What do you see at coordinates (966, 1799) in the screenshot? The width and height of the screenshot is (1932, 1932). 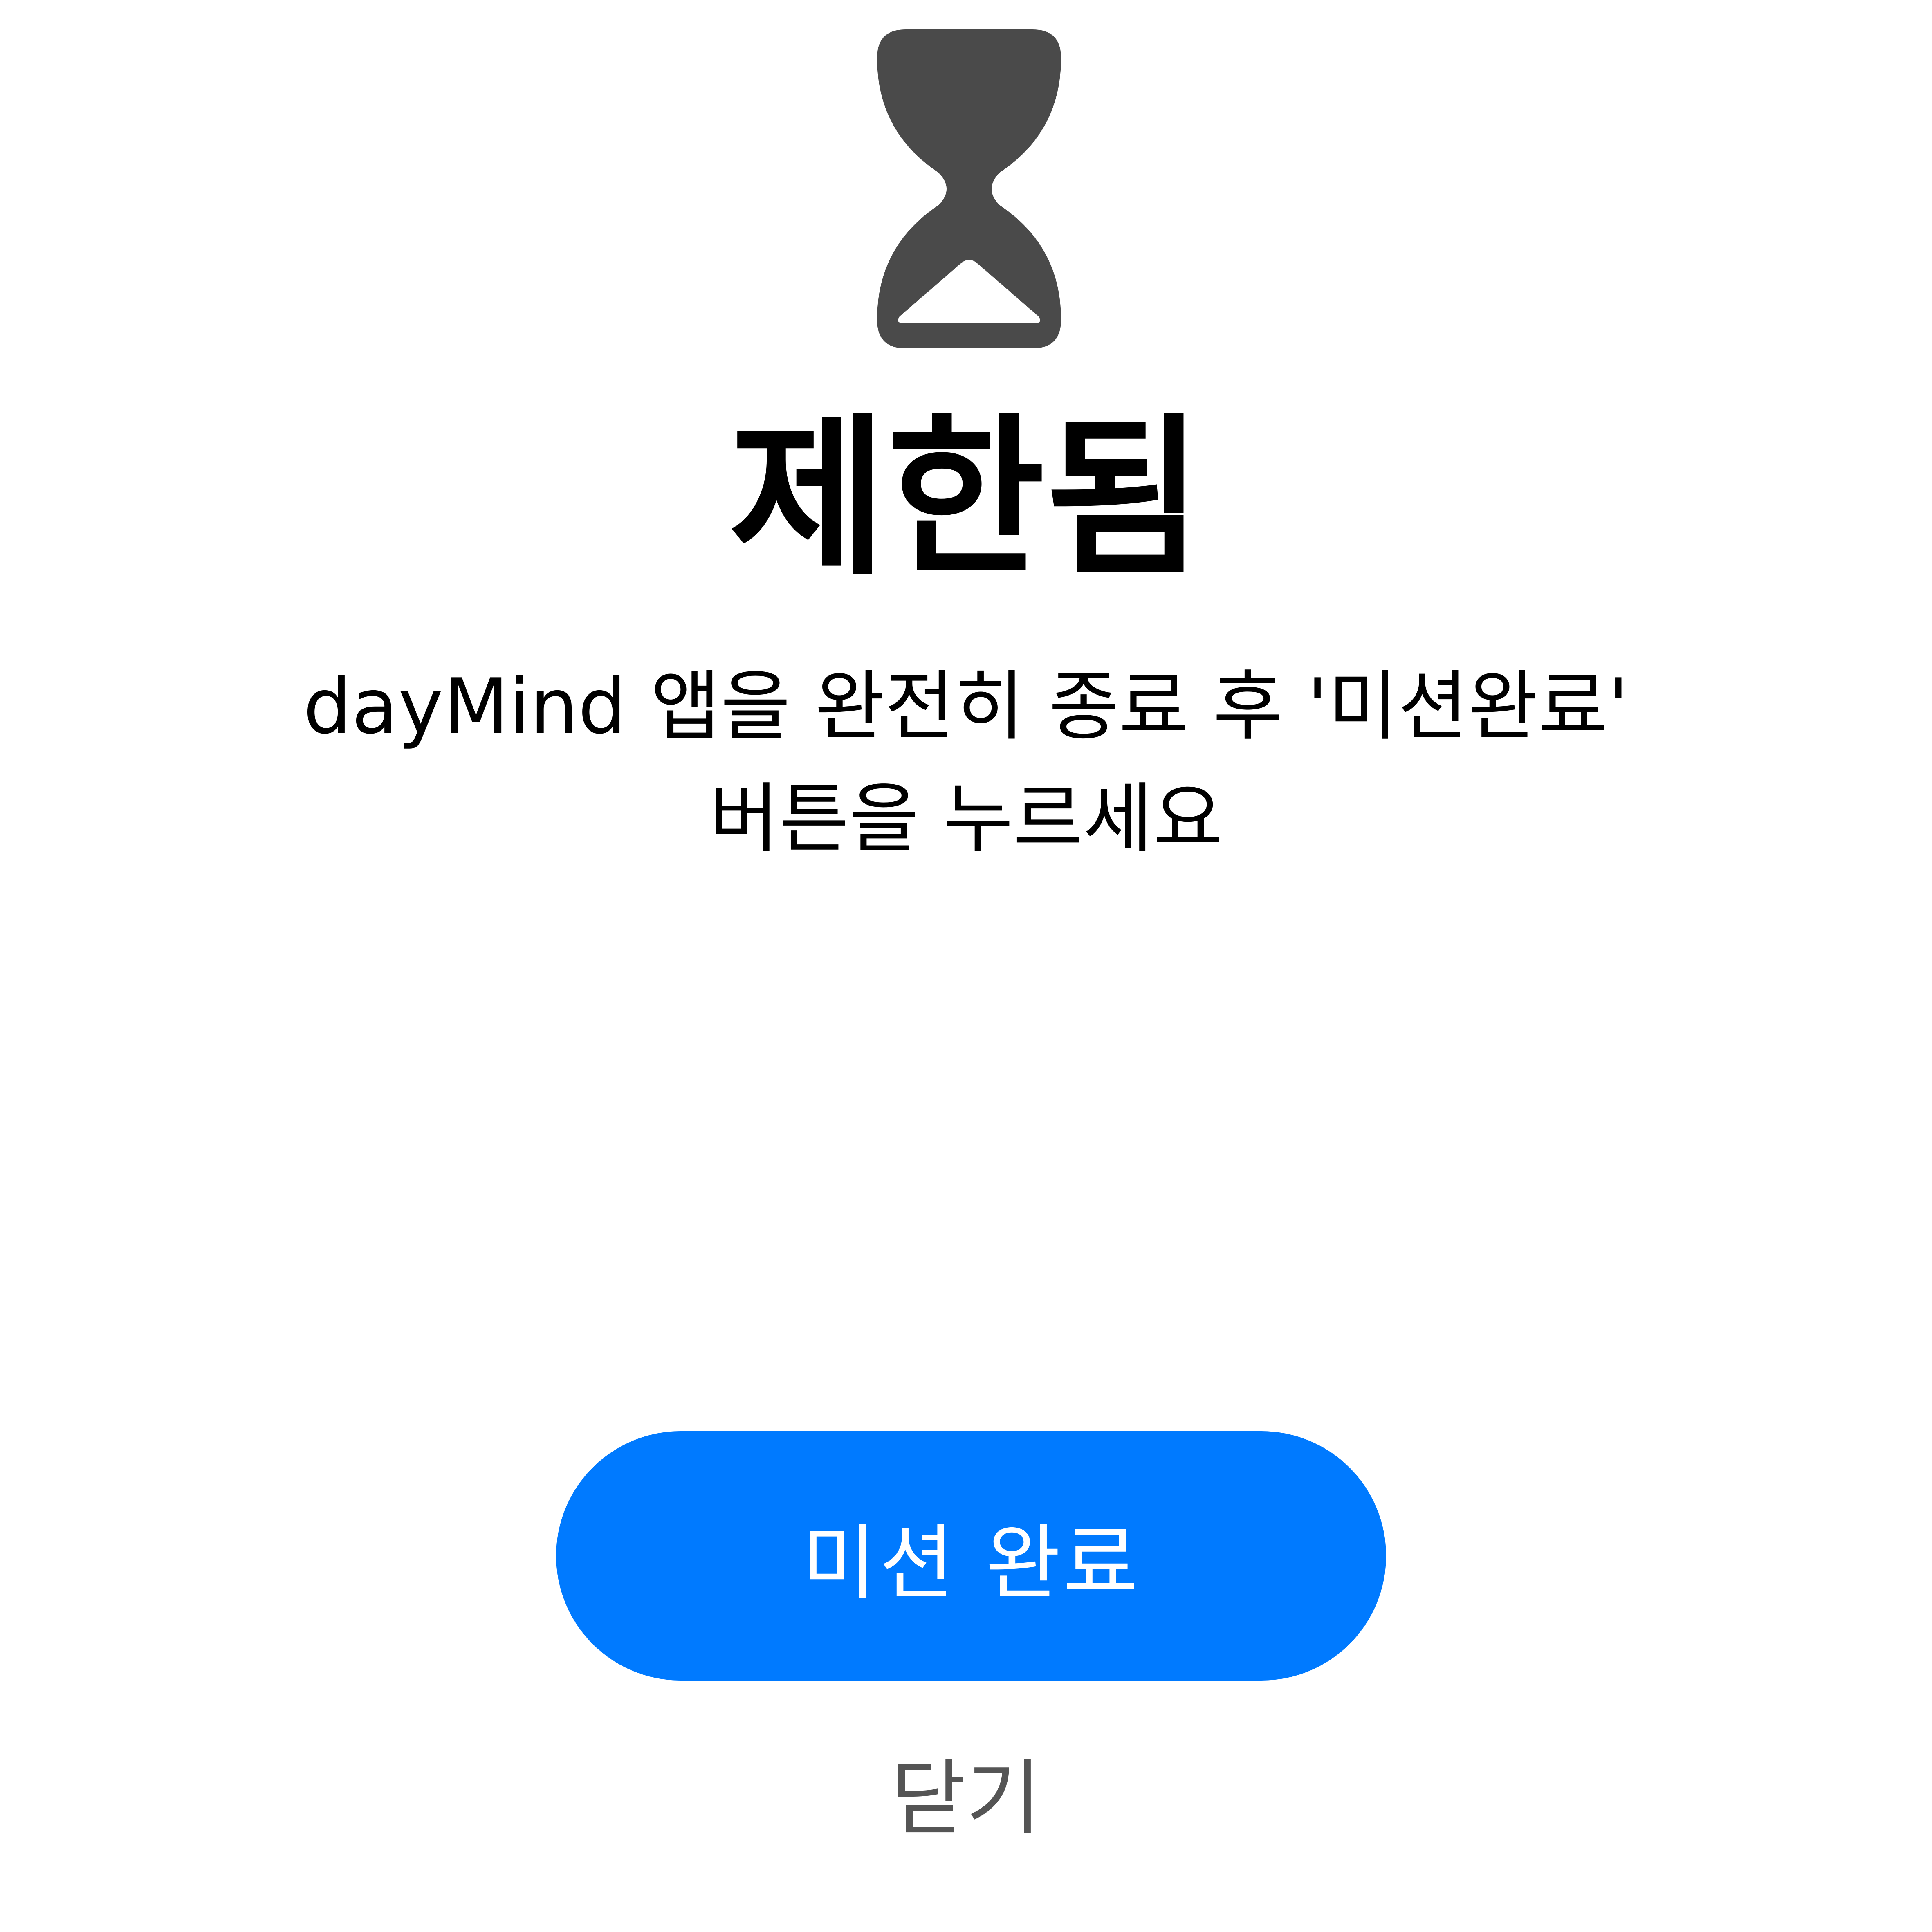 I see `close-button: 닫기` at bounding box center [966, 1799].